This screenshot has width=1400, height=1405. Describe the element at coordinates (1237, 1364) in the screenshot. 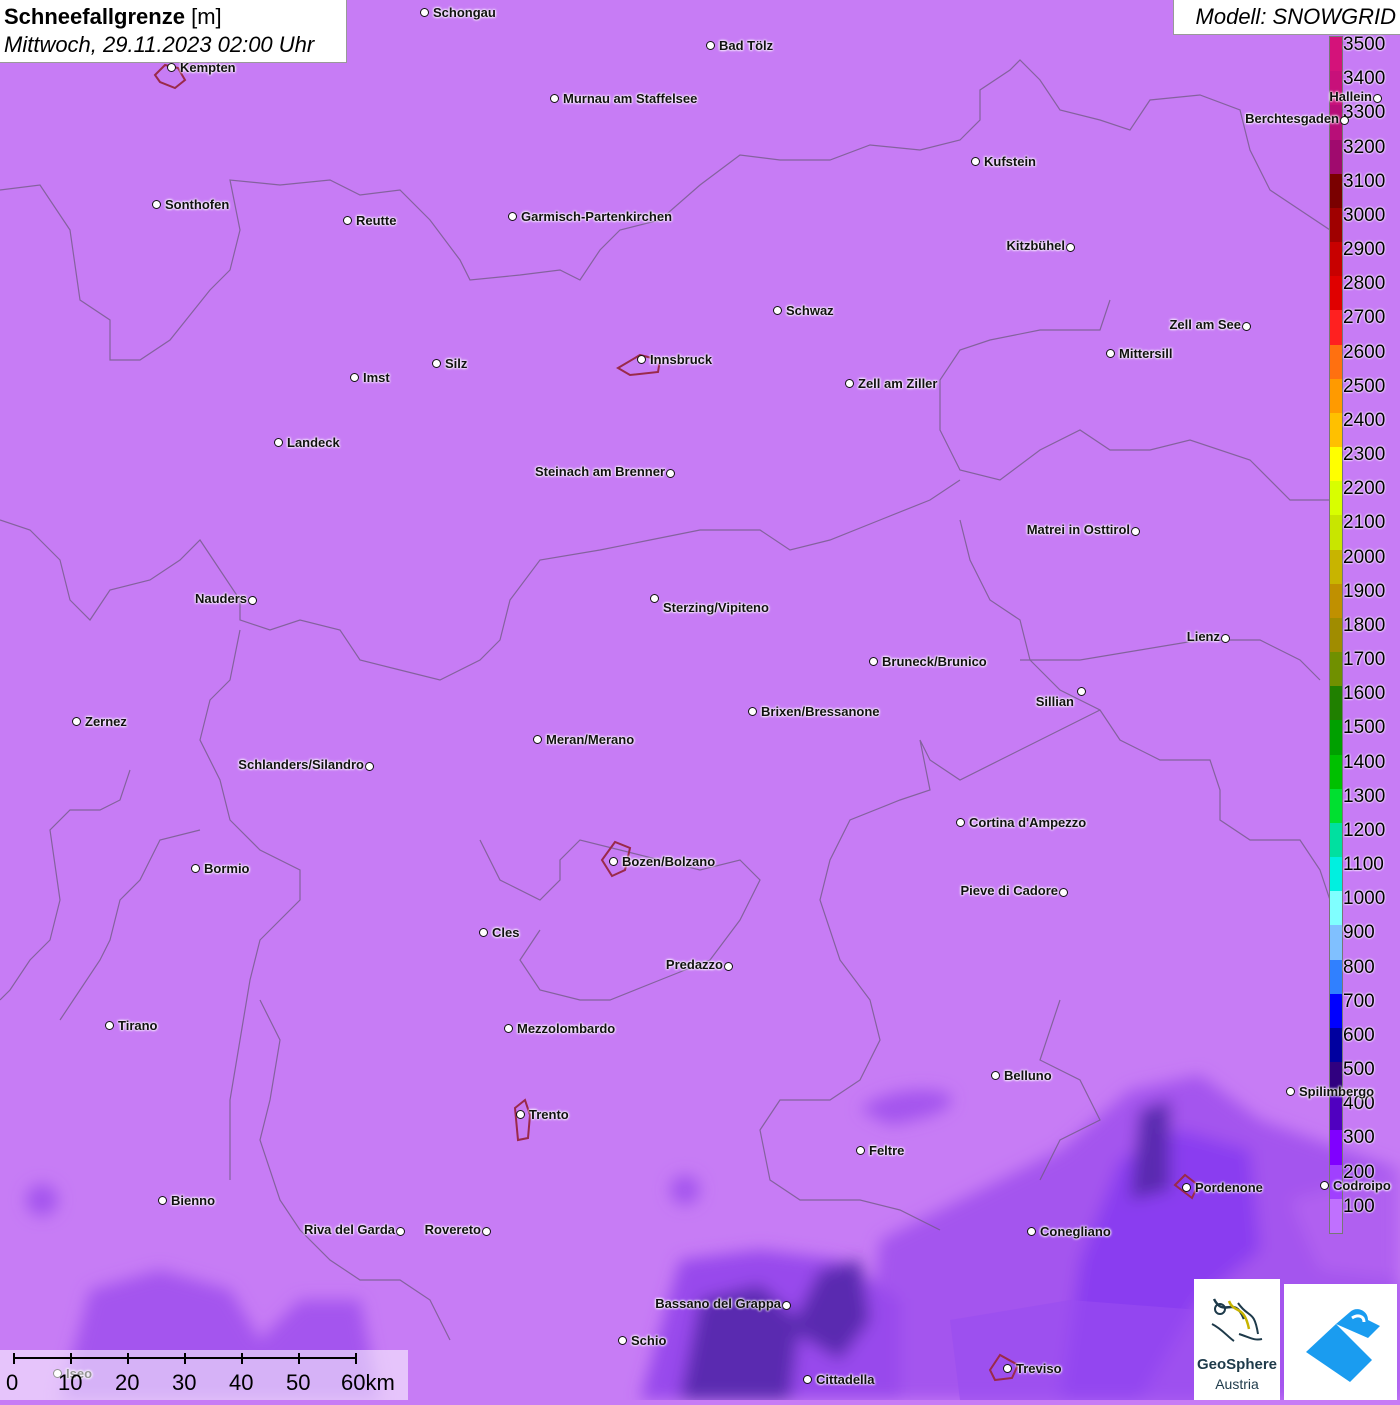

I see `logo-text-geosphere: GeoSphere` at that location.